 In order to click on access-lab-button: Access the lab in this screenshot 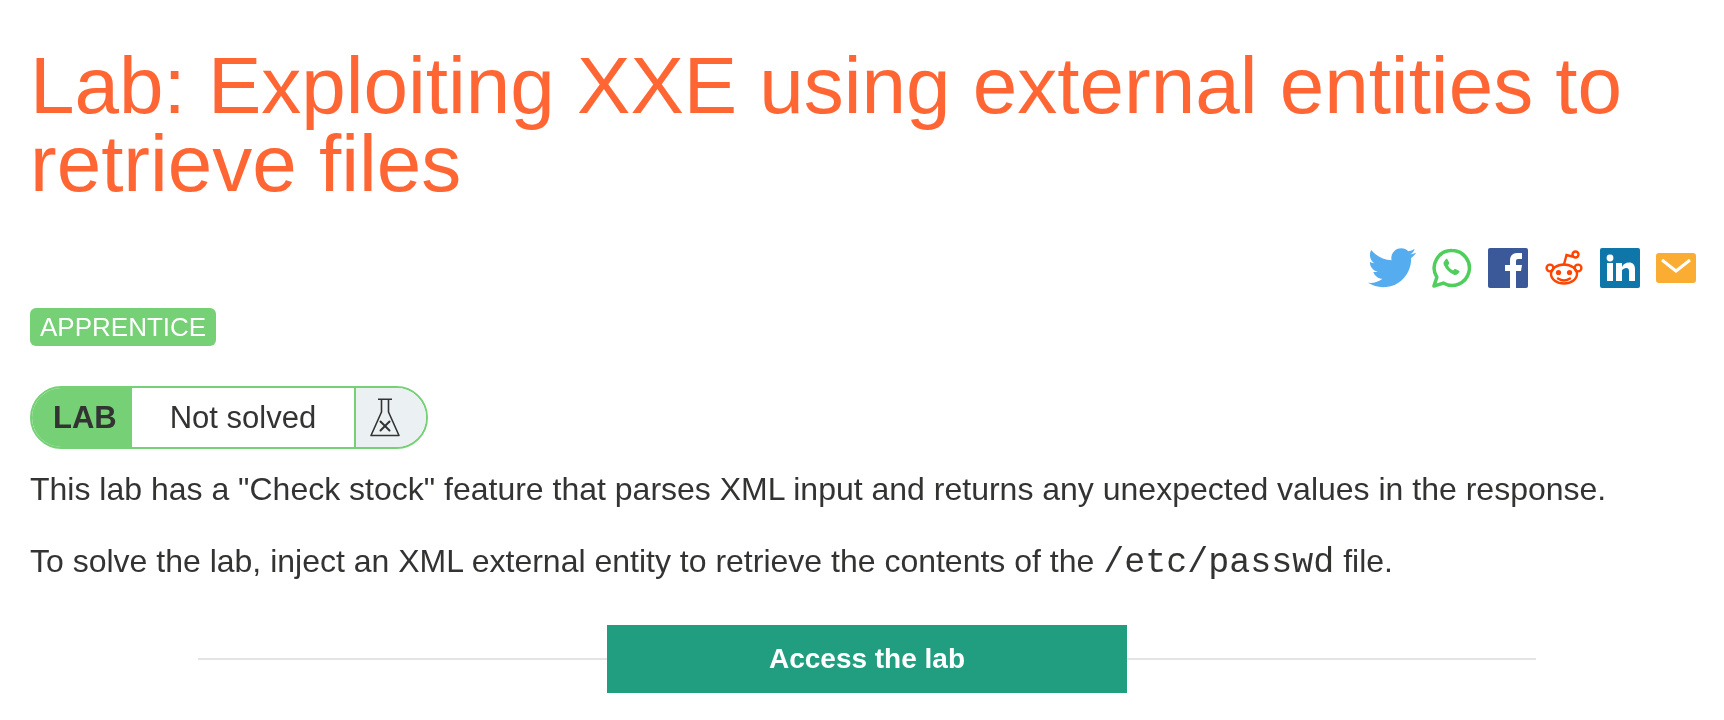, I will do `click(867, 659)`.